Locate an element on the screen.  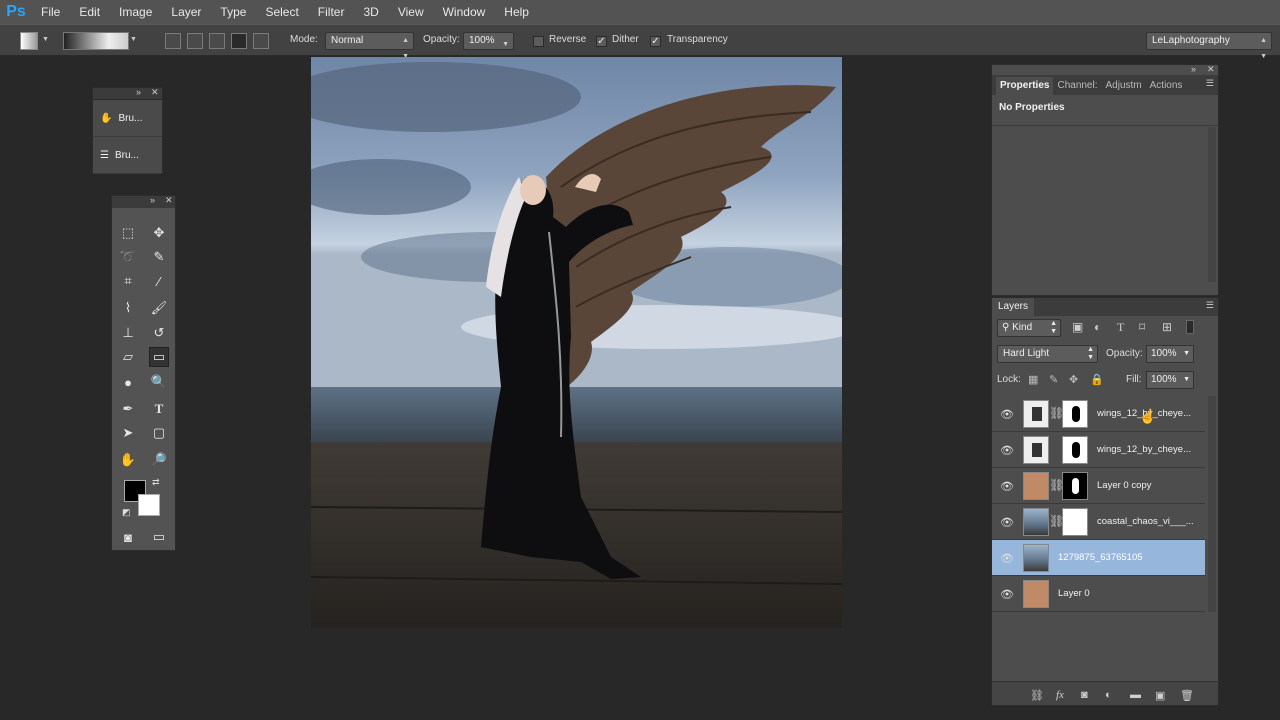
path-selection-tool-icon: ➤ is located at coordinates (128, 433).